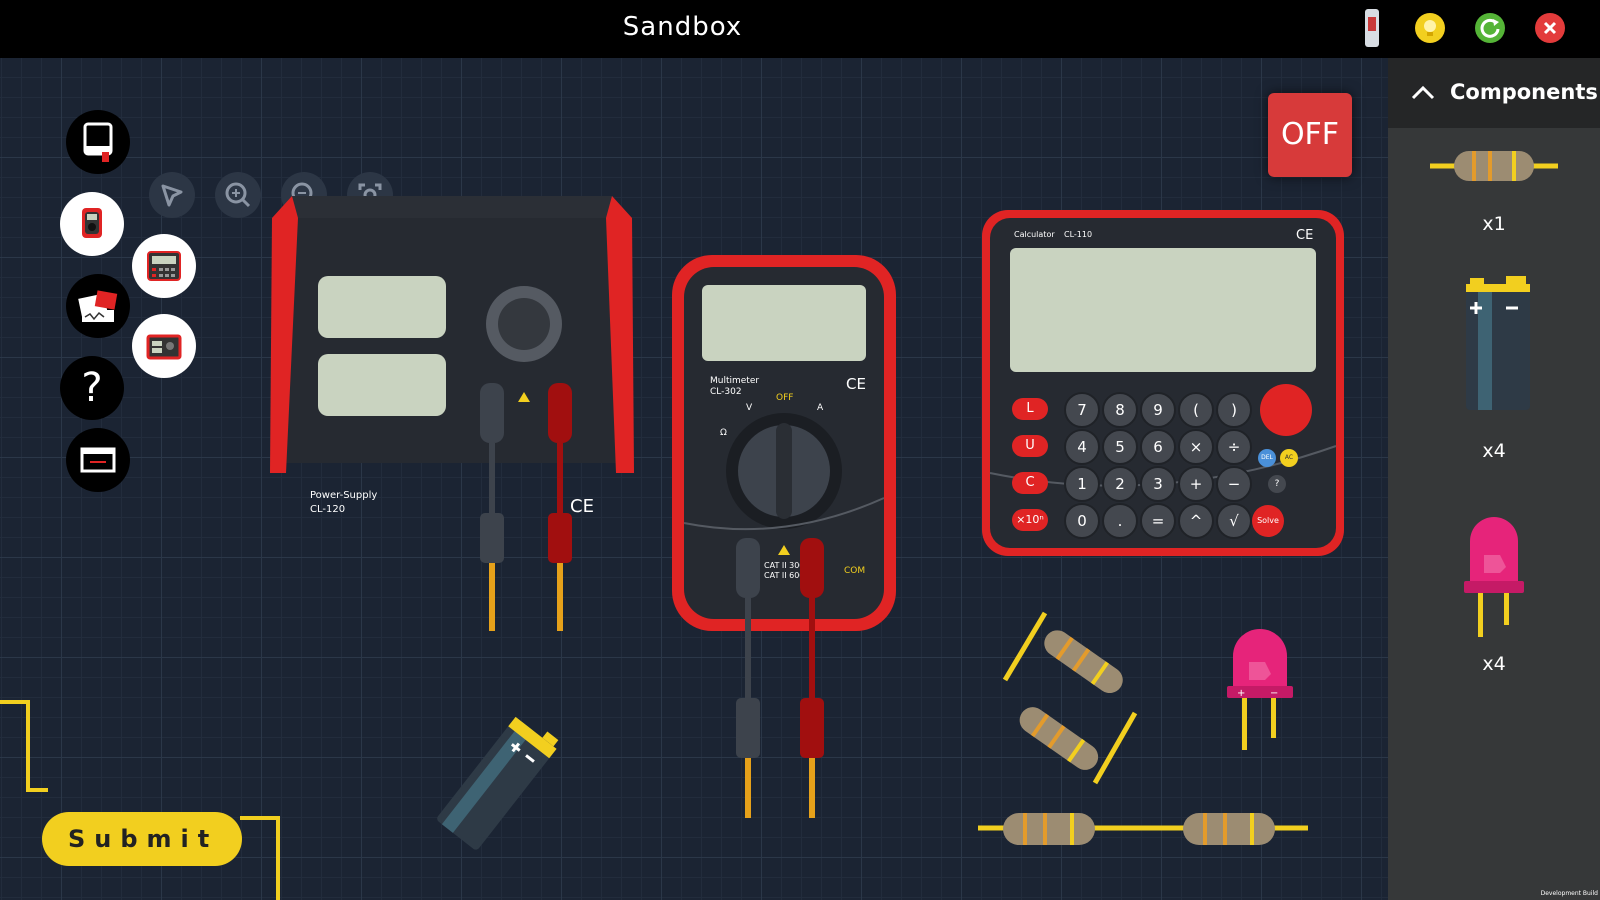  I want to click on calc-key: ), so click(1234, 410).